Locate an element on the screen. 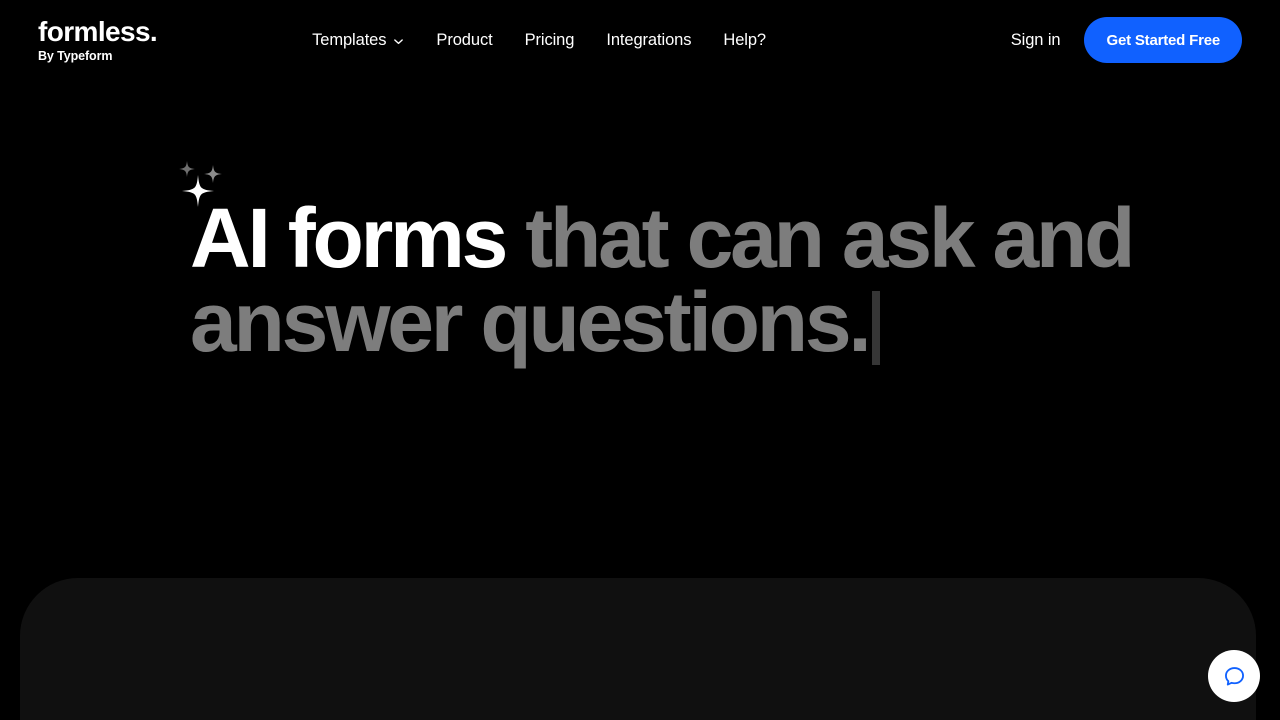 This screenshot has height=720, width=1280. header-actions: Sign in Get Started Free is located at coordinates (1126, 40).